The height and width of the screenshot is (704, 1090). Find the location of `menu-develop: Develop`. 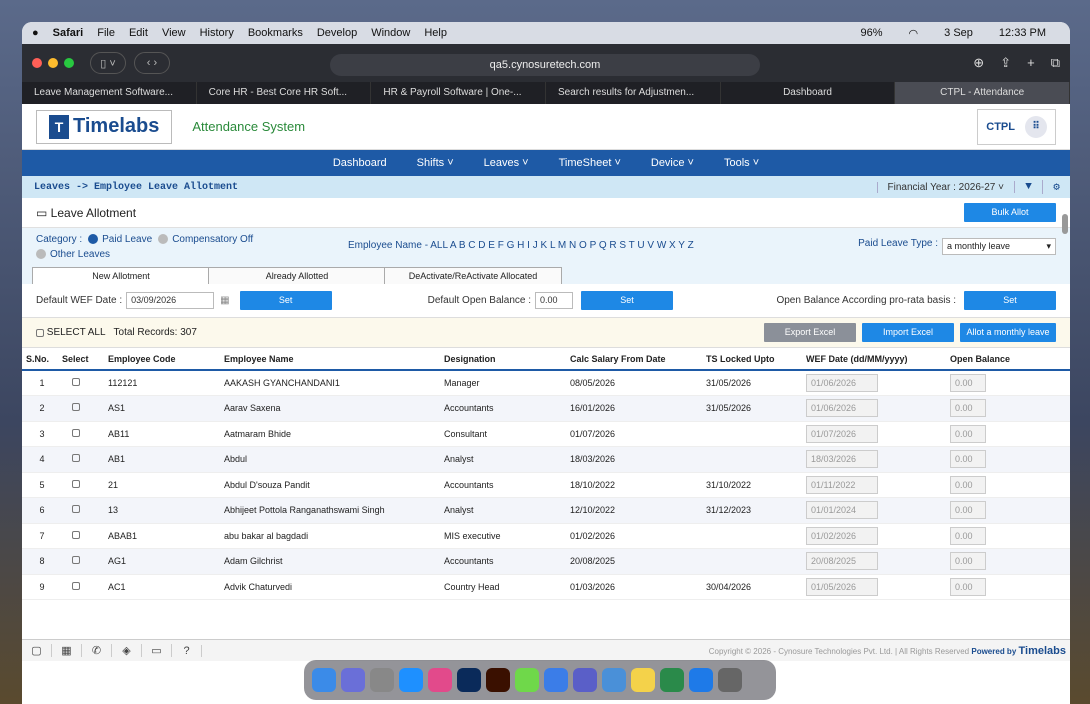

menu-develop: Develop is located at coordinates (337, 33).